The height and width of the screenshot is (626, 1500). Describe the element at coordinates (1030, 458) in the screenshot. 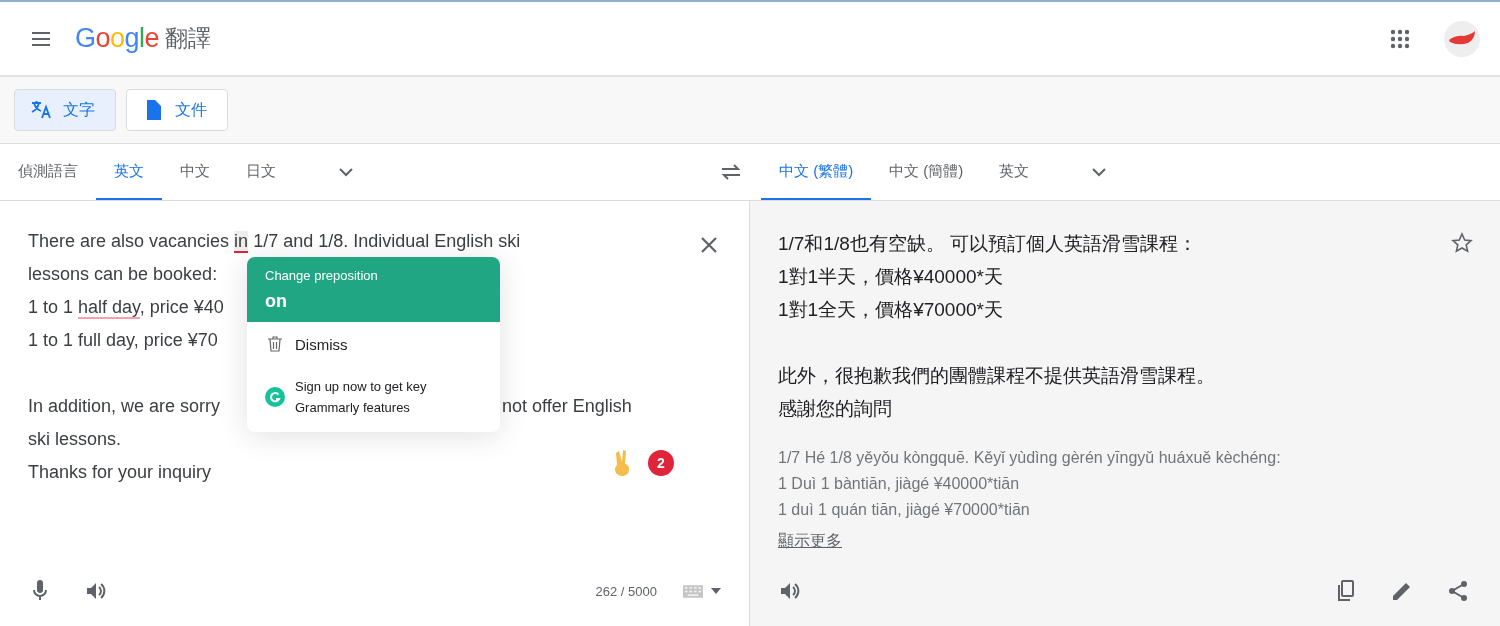

I see `romanization-line: 1/7 Hé 1/8 yěyǒu kòngquē. Kěyǐ yùdìng gèrén yīngyǔ huáxuě kèchéng:` at that location.